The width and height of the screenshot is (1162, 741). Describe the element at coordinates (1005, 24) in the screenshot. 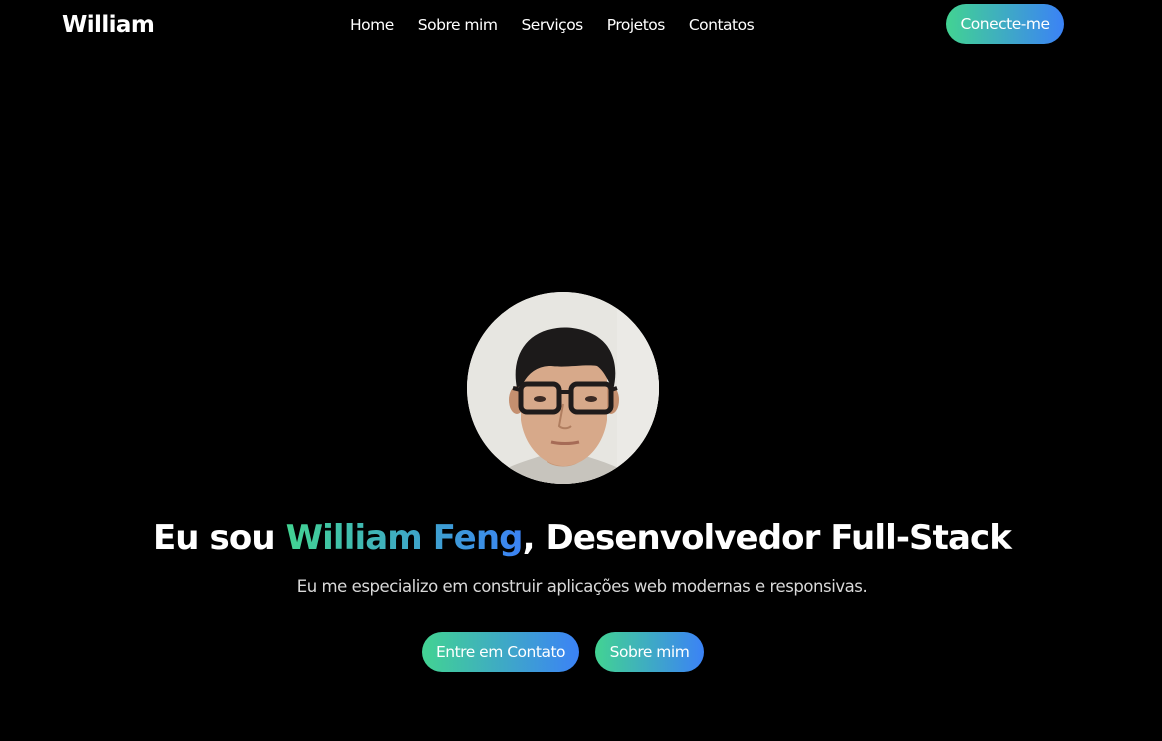

I see `connect-button: Conecte-me` at that location.